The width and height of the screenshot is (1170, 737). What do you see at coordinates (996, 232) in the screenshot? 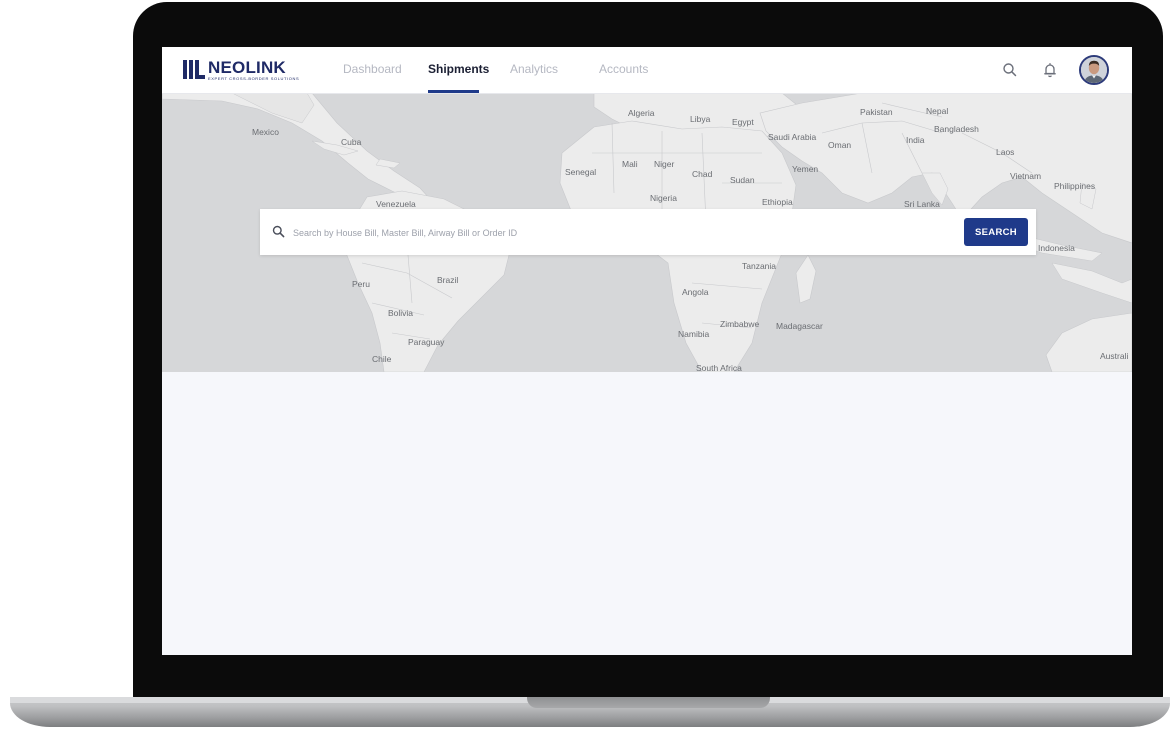
I see `search-button: SEARCH` at bounding box center [996, 232].